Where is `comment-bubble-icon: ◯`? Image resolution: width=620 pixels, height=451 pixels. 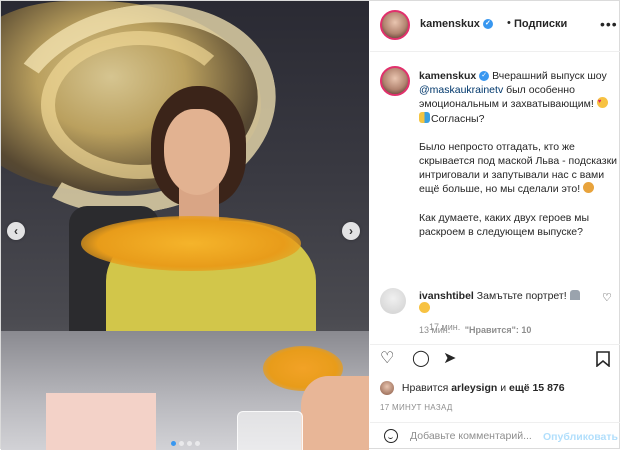 comment-bubble-icon: ◯ is located at coordinates (421, 359).